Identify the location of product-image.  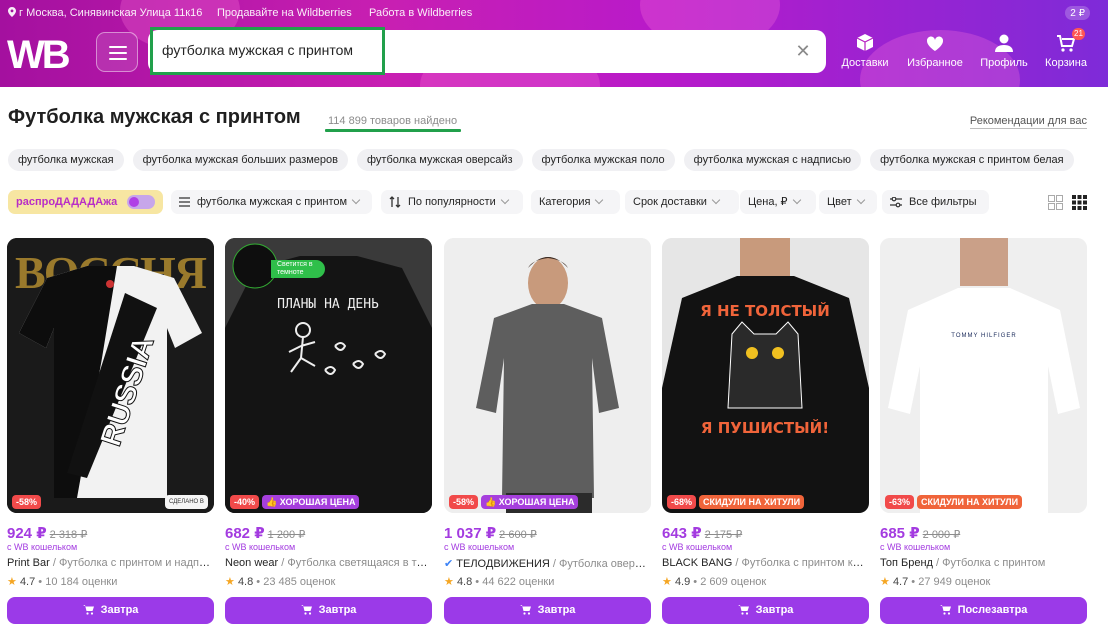
(547, 375).